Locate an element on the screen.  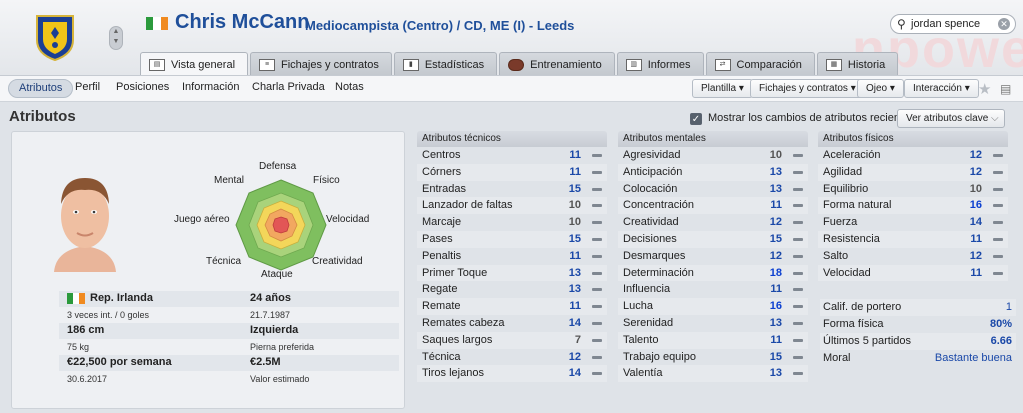
plantilla-dropdown: Plantilla ▾ is located at coordinates (722, 88).